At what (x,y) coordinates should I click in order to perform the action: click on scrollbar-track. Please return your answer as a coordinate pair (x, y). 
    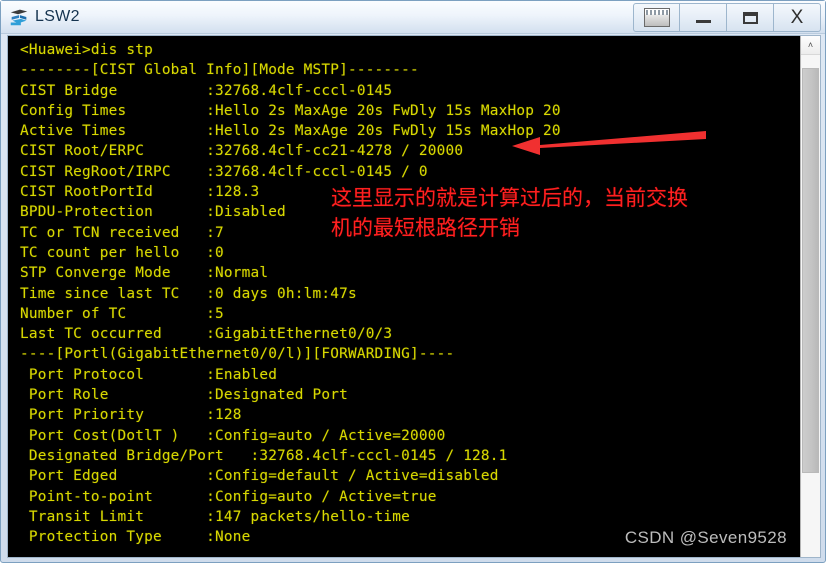
    Looking at the image, I should click on (810, 306).